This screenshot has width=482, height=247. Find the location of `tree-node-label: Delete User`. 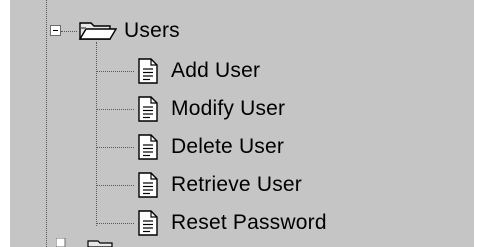

tree-node-label: Delete User is located at coordinates (228, 146).